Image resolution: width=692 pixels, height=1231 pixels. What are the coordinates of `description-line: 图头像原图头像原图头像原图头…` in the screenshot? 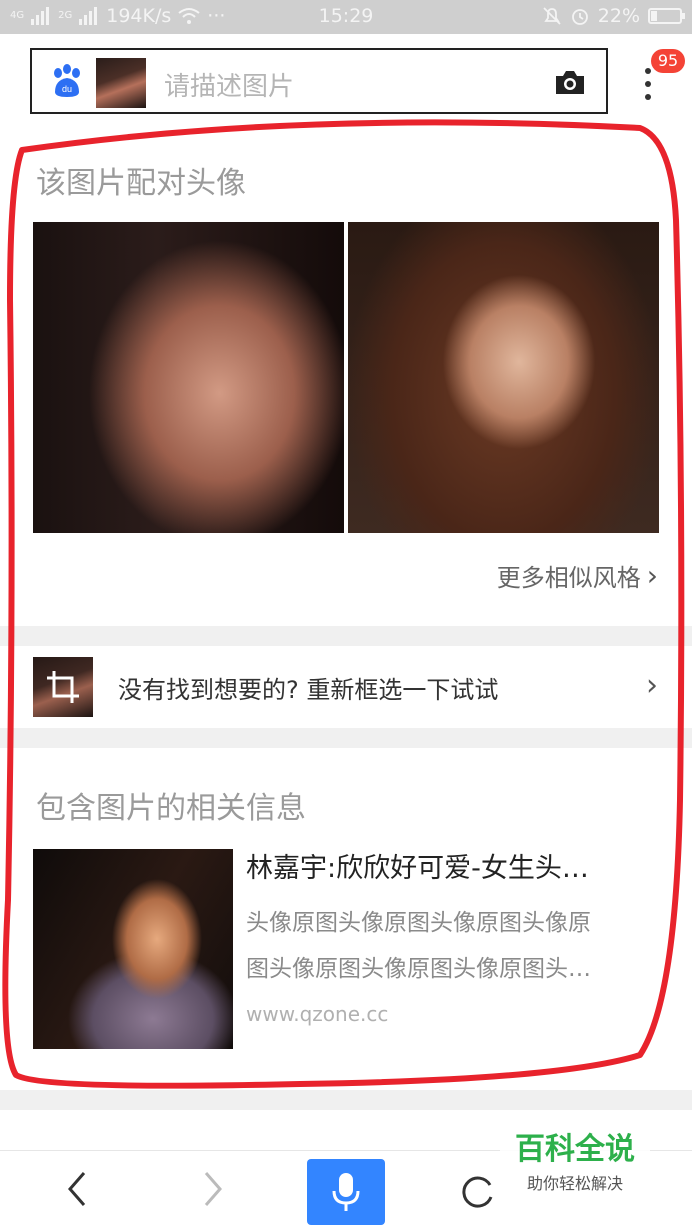 It's located at (418, 969).